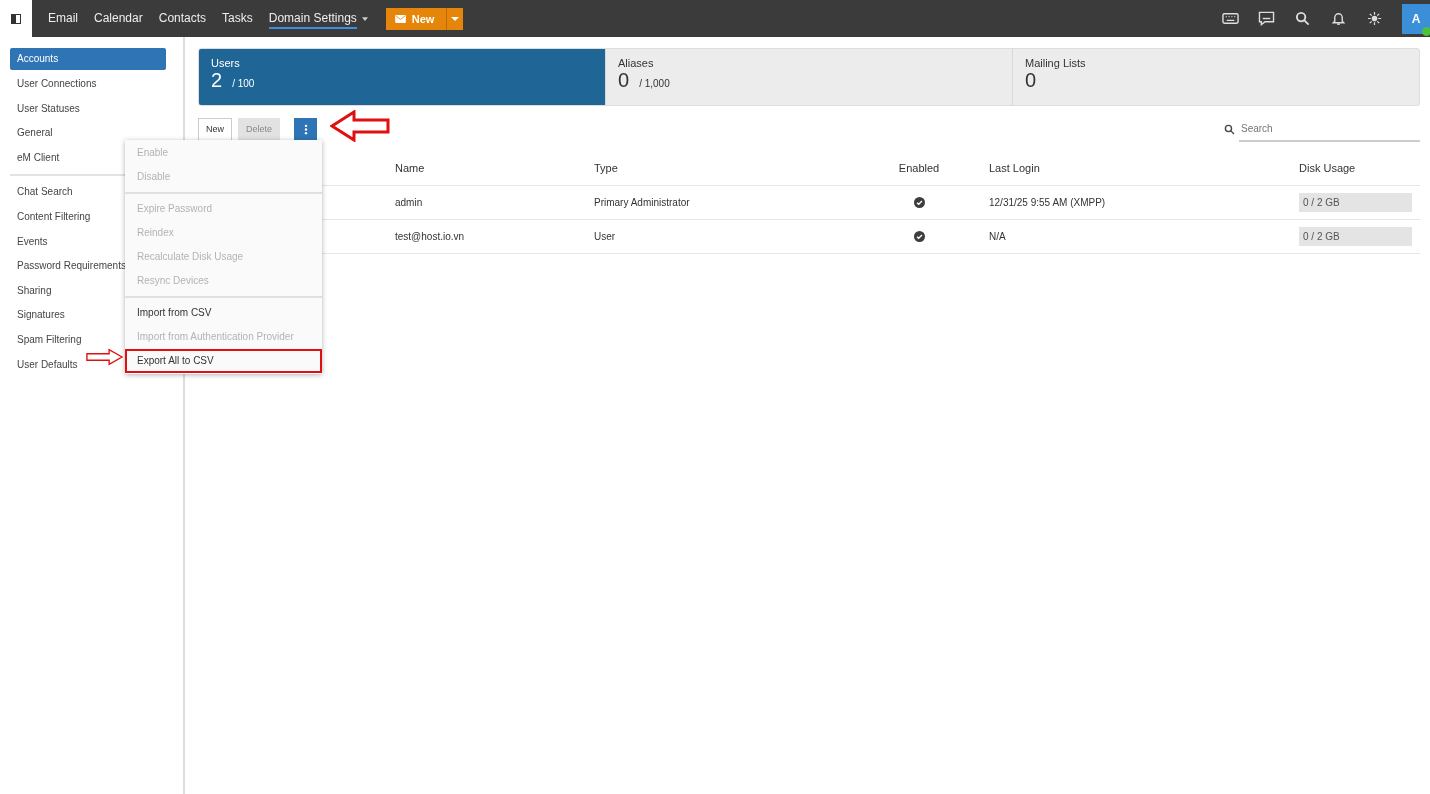  What do you see at coordinates (1129, 168) in the screenshot?
I see `column-header: Last Login` at bounding box center [1129, 168].